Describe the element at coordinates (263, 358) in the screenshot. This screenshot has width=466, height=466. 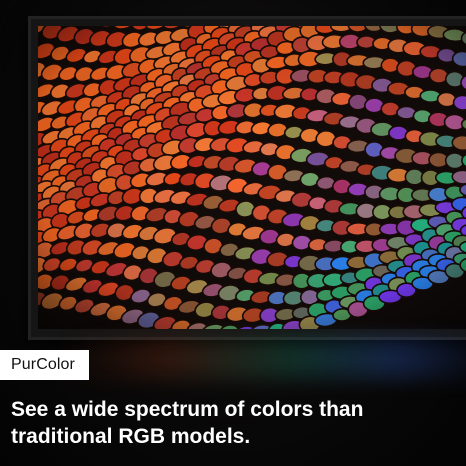
I see `floor-reflection` at that location.